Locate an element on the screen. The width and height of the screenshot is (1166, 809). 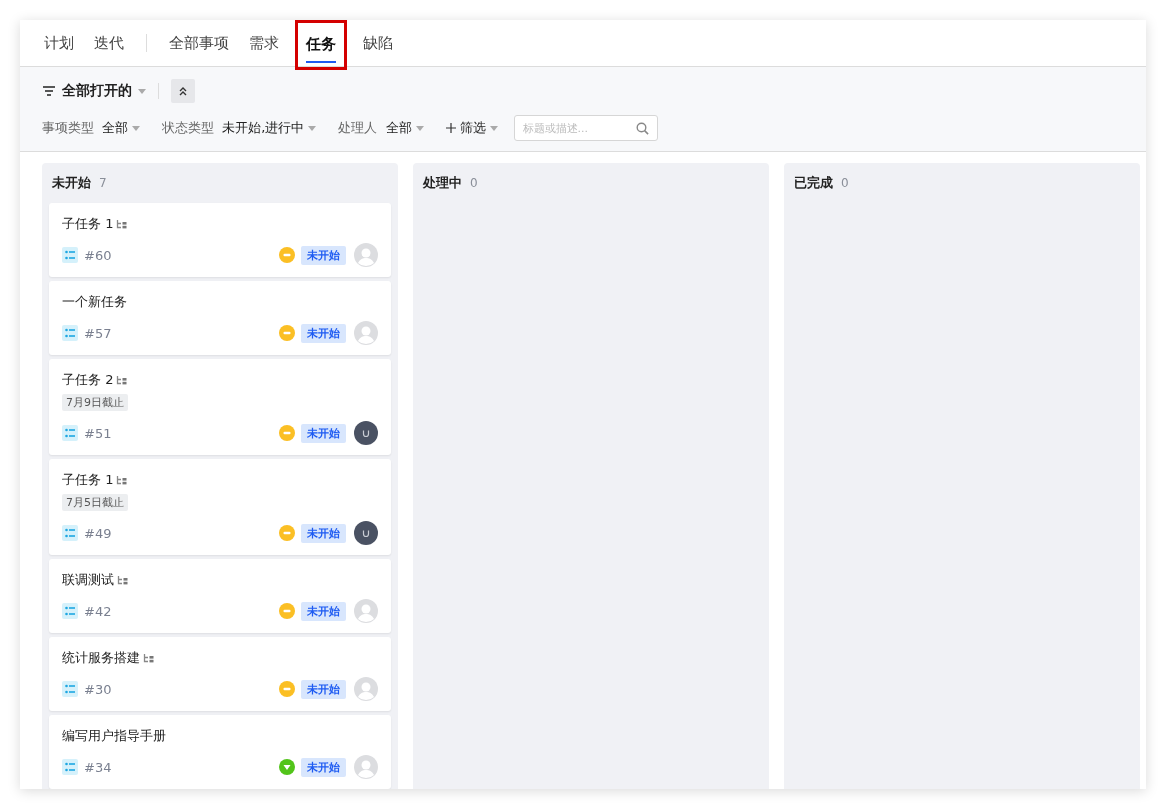
type-tab: 需求 is located at coordinates (264, 43).